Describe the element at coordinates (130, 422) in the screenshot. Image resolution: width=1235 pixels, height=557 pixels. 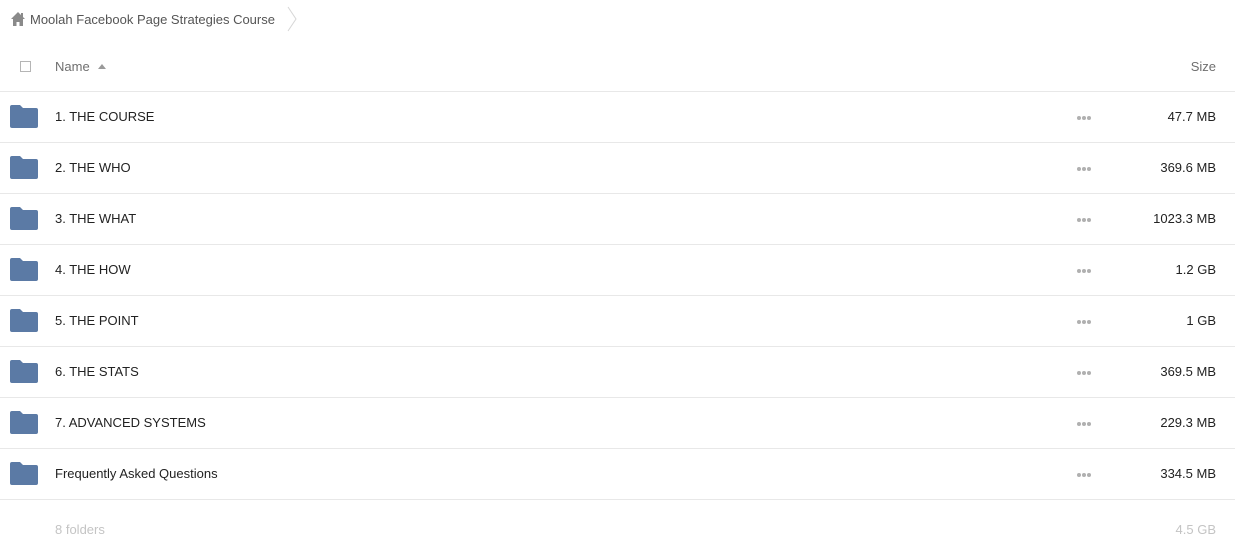
I see `folder-name: 7. ADVANCED SYSTEMS` at that location.